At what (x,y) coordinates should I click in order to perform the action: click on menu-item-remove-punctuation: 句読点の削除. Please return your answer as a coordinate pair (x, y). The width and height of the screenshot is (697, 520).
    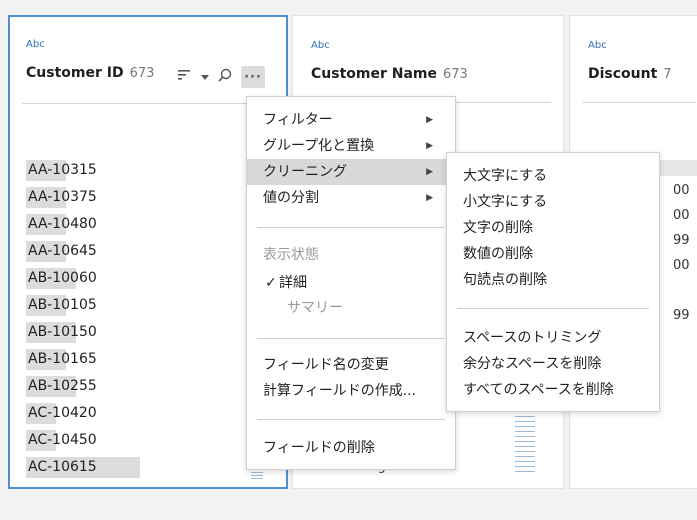
    Looking at the image, I should click on (553, 280).